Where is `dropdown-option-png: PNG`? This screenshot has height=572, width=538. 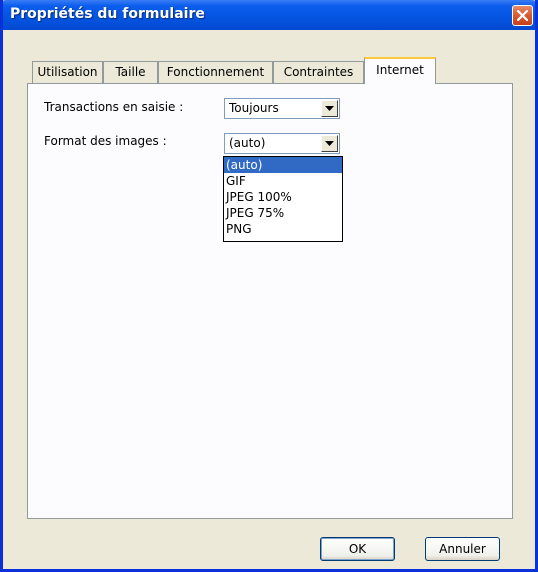 dropdown-option-png: PNG is located at coordinates (283, 229).